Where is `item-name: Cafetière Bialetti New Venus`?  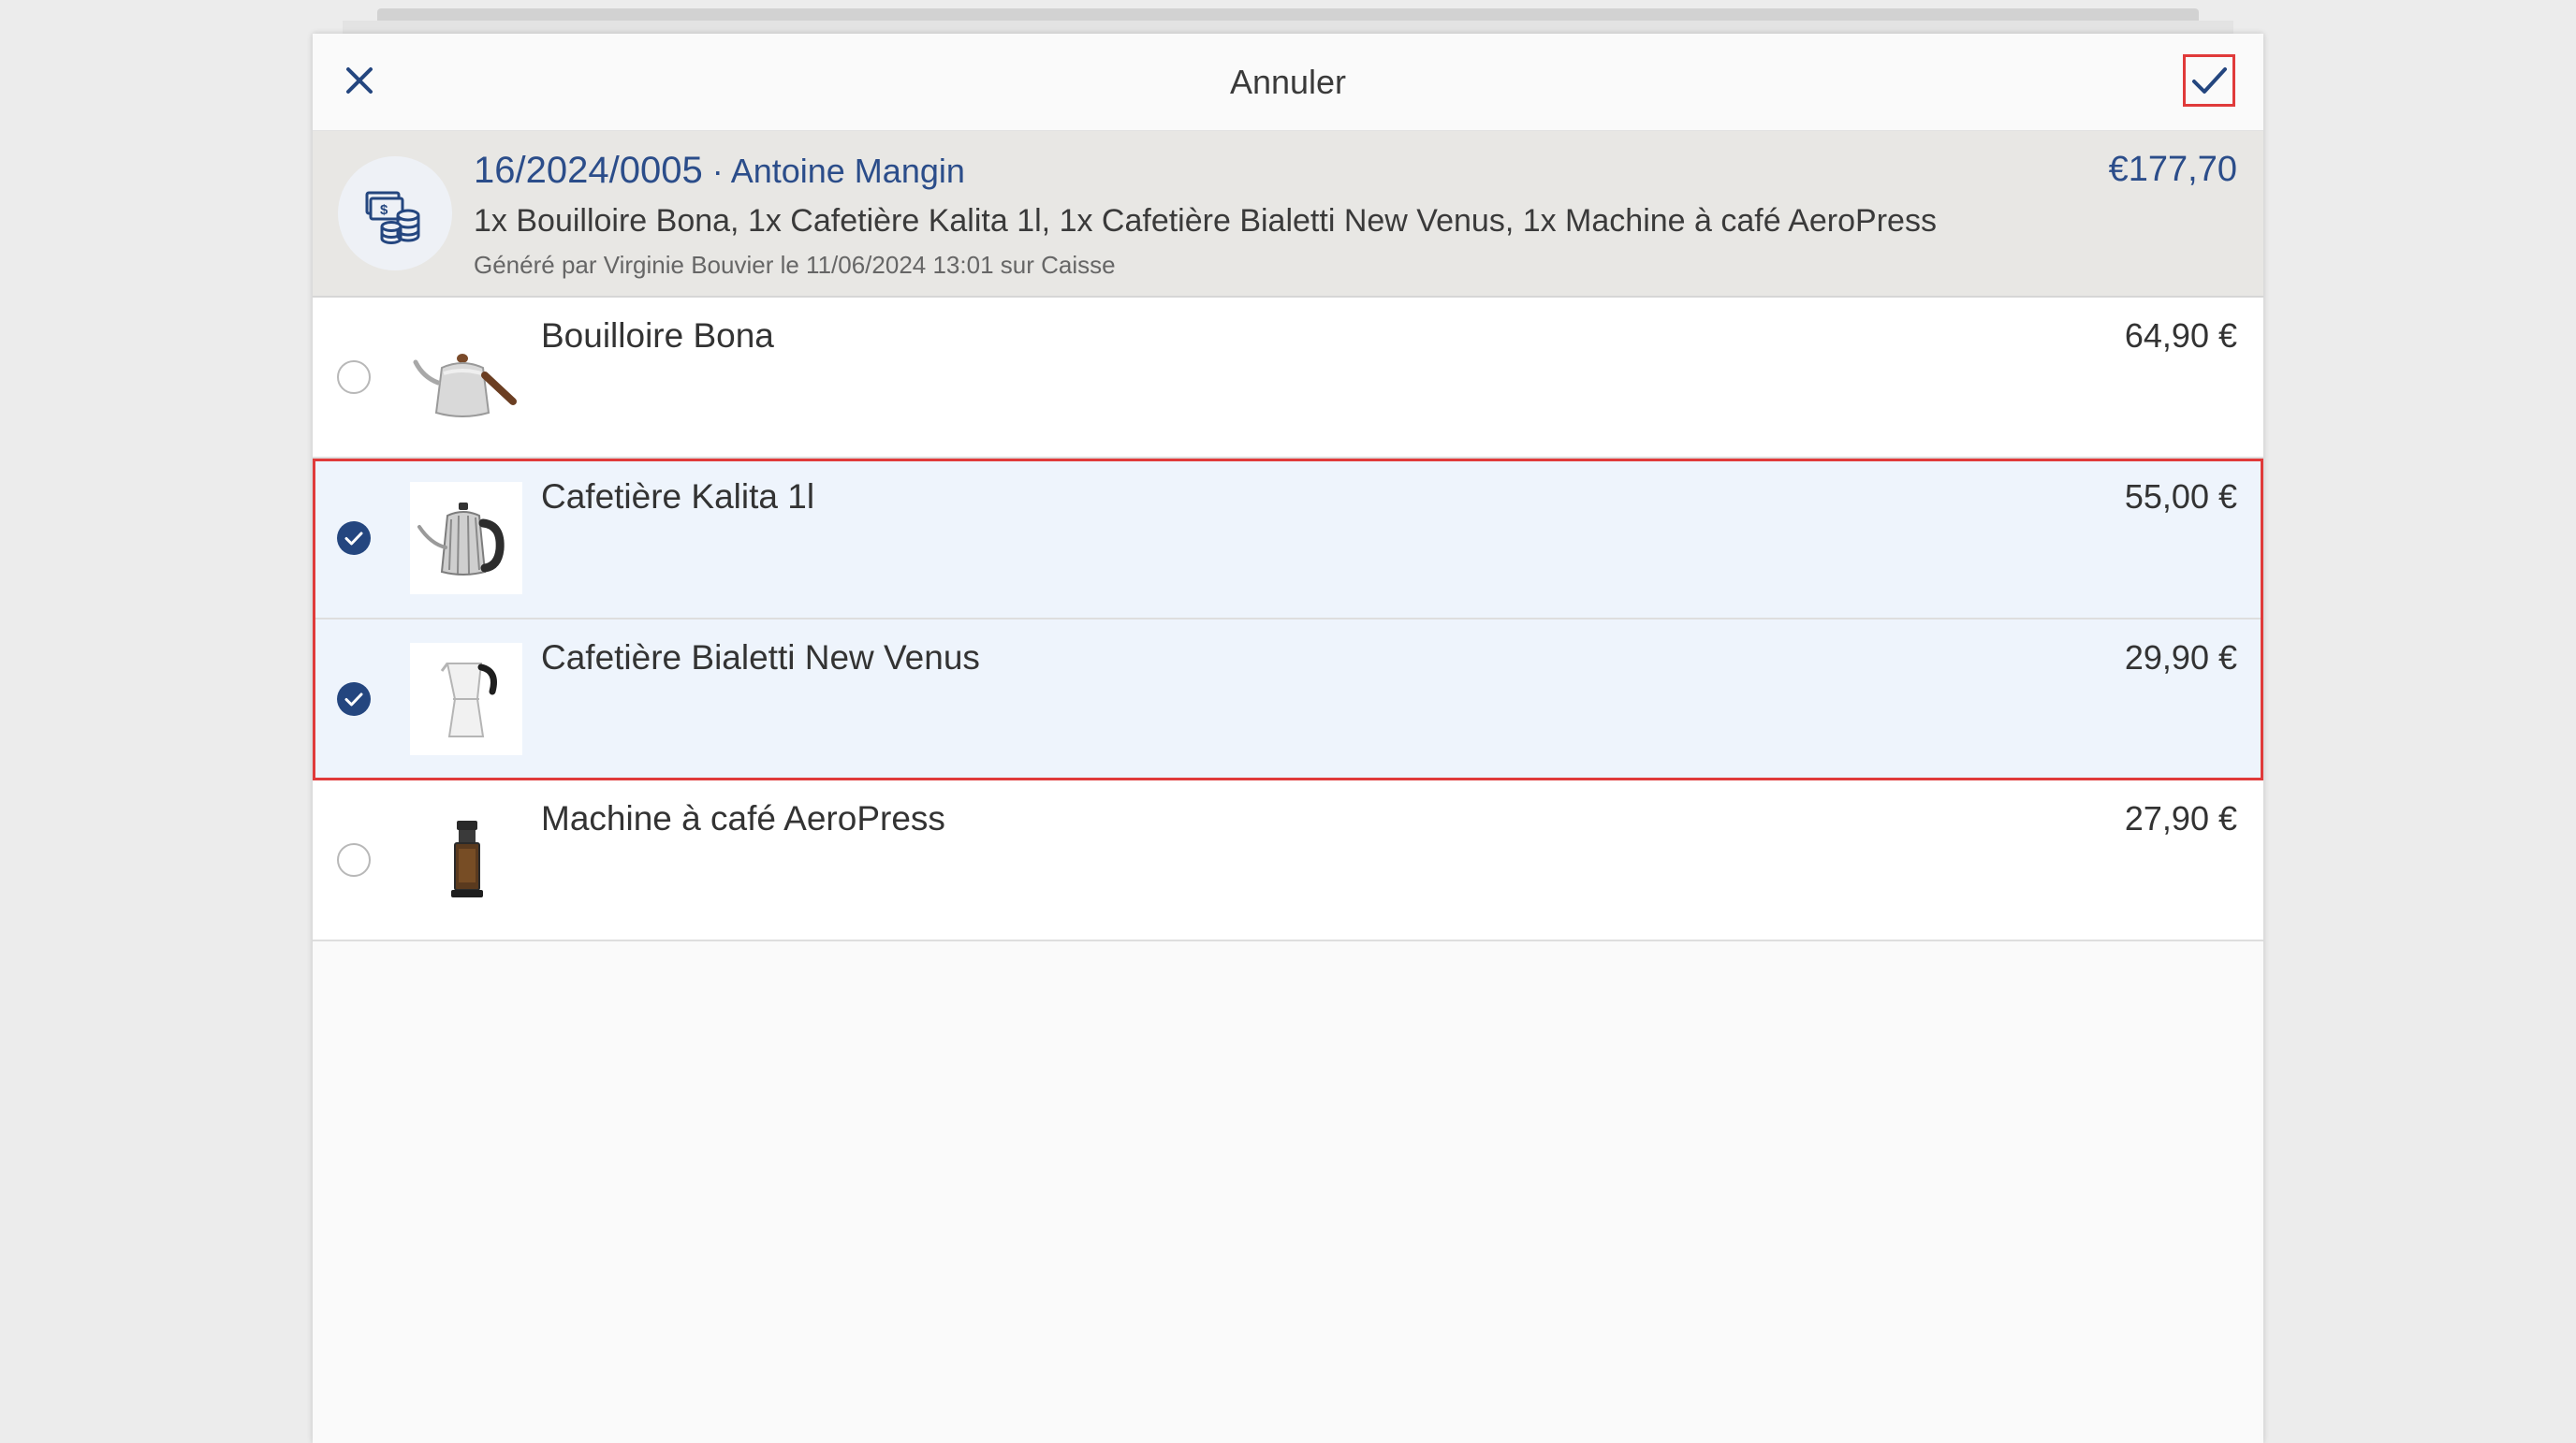
item-name: Cafetière Bialetti New Venus is located at coordinates (760, 657).